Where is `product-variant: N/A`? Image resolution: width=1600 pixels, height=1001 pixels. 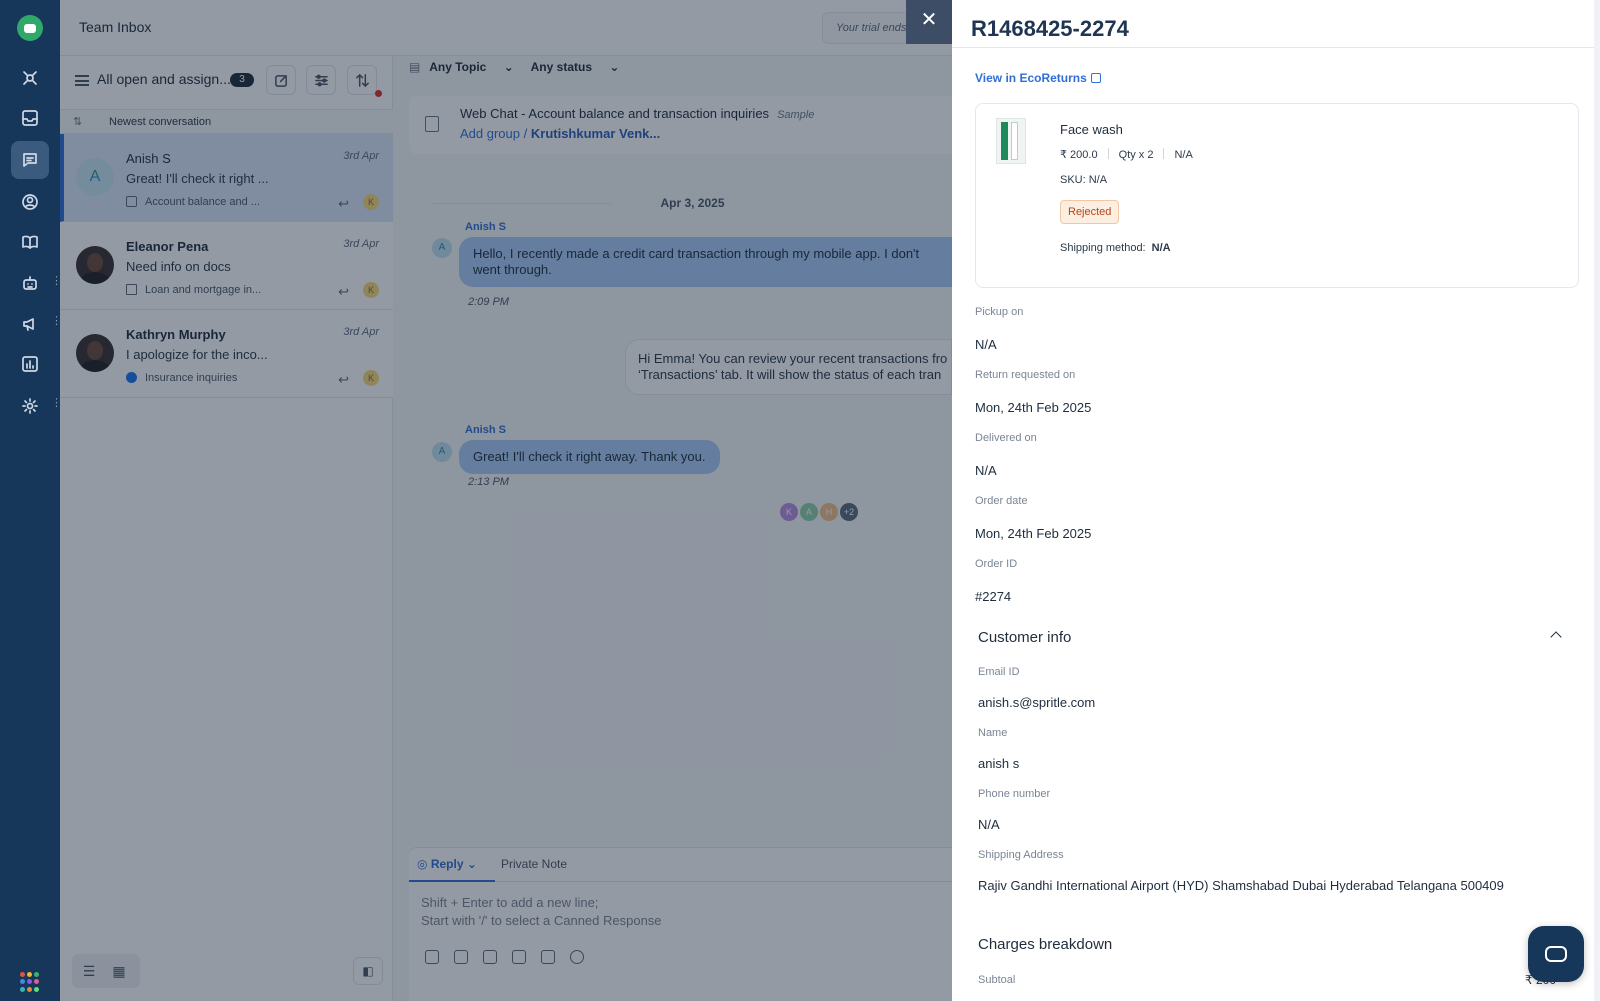
product-variant: N/A is located at coordinates (1183, 155).